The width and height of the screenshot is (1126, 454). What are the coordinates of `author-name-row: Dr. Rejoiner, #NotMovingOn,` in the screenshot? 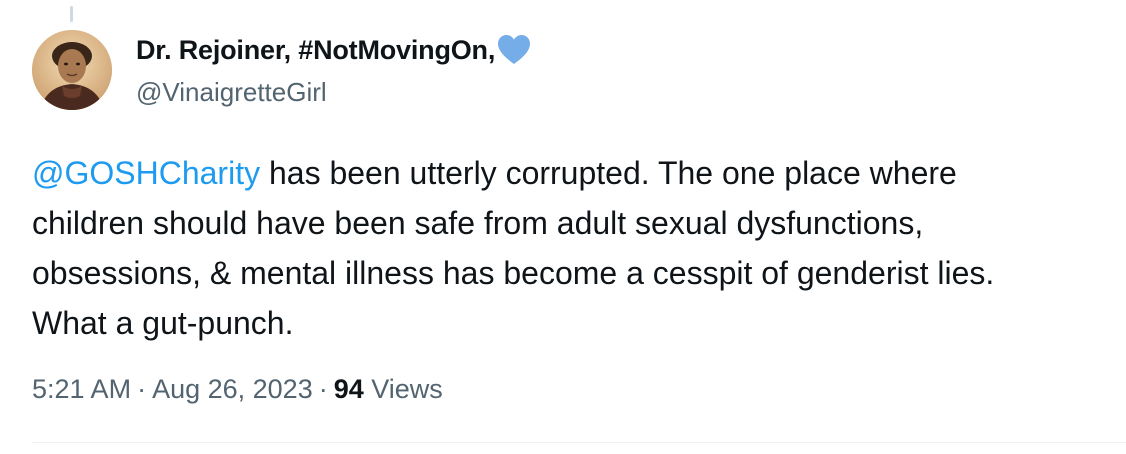 It's located at (333, 50).